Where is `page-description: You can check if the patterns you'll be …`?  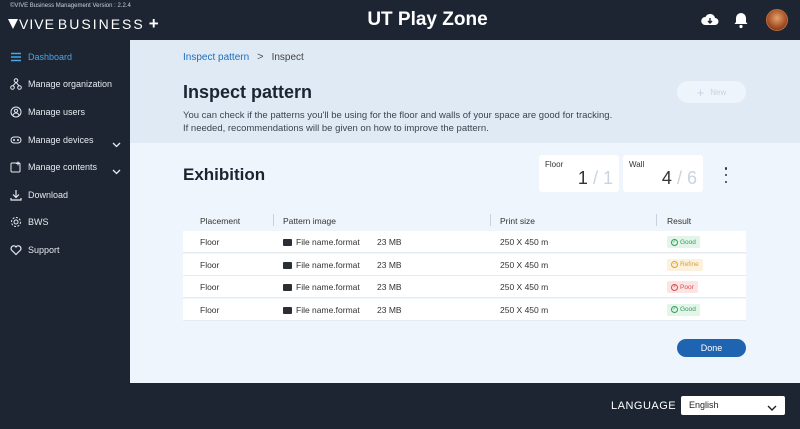
page-description: You can check if the patterns you'll be … is located at coordinates (397, 122).